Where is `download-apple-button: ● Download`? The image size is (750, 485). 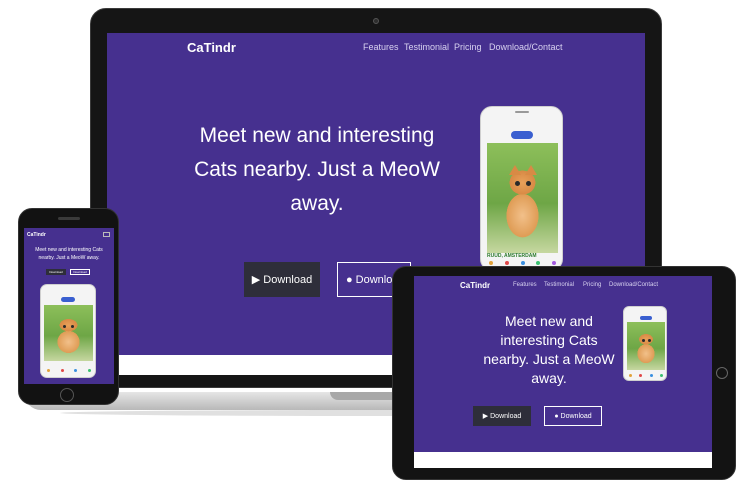
download-apple-button: ● Download is located at coordinates (573, 416).